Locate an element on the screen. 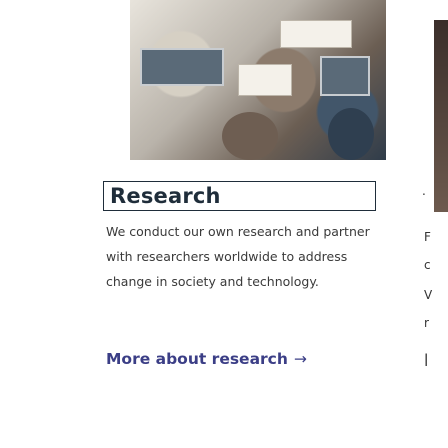  more-about-research-link: More about research → is located at coordinates (206, 359).